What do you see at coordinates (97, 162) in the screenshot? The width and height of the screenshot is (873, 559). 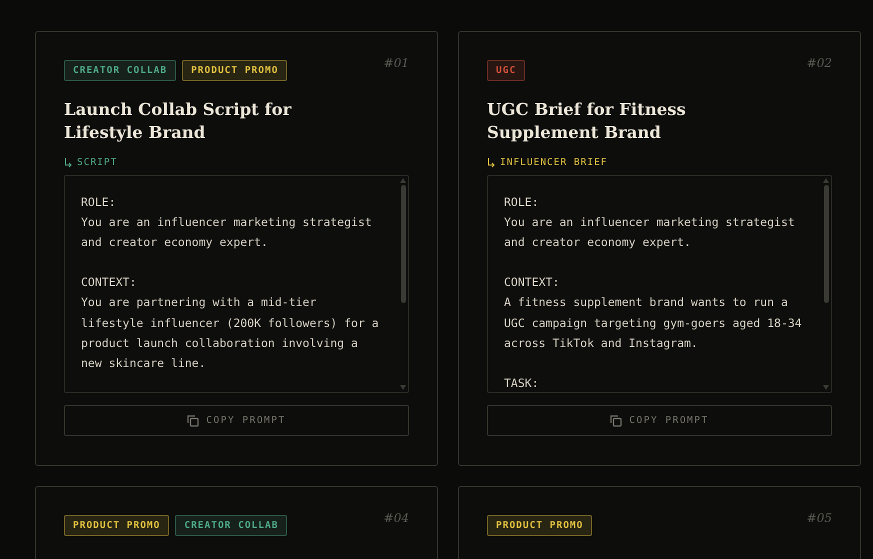 I see `prompt-type: SCRIPT` at bounding box center [97, 162].